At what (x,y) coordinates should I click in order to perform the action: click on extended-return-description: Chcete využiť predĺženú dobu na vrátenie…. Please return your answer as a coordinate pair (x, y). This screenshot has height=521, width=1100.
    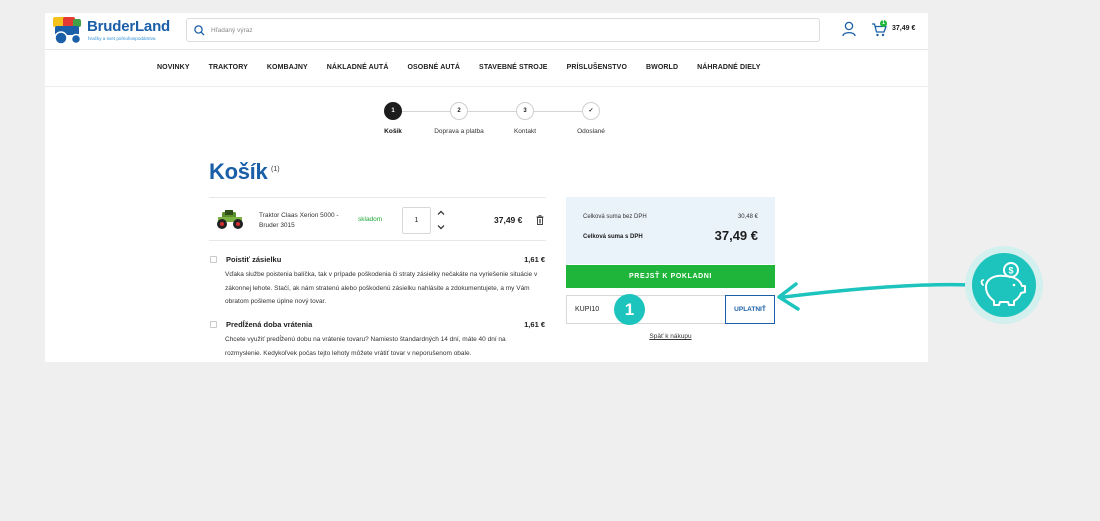
    Looking at the image, I should click on (365, 346).